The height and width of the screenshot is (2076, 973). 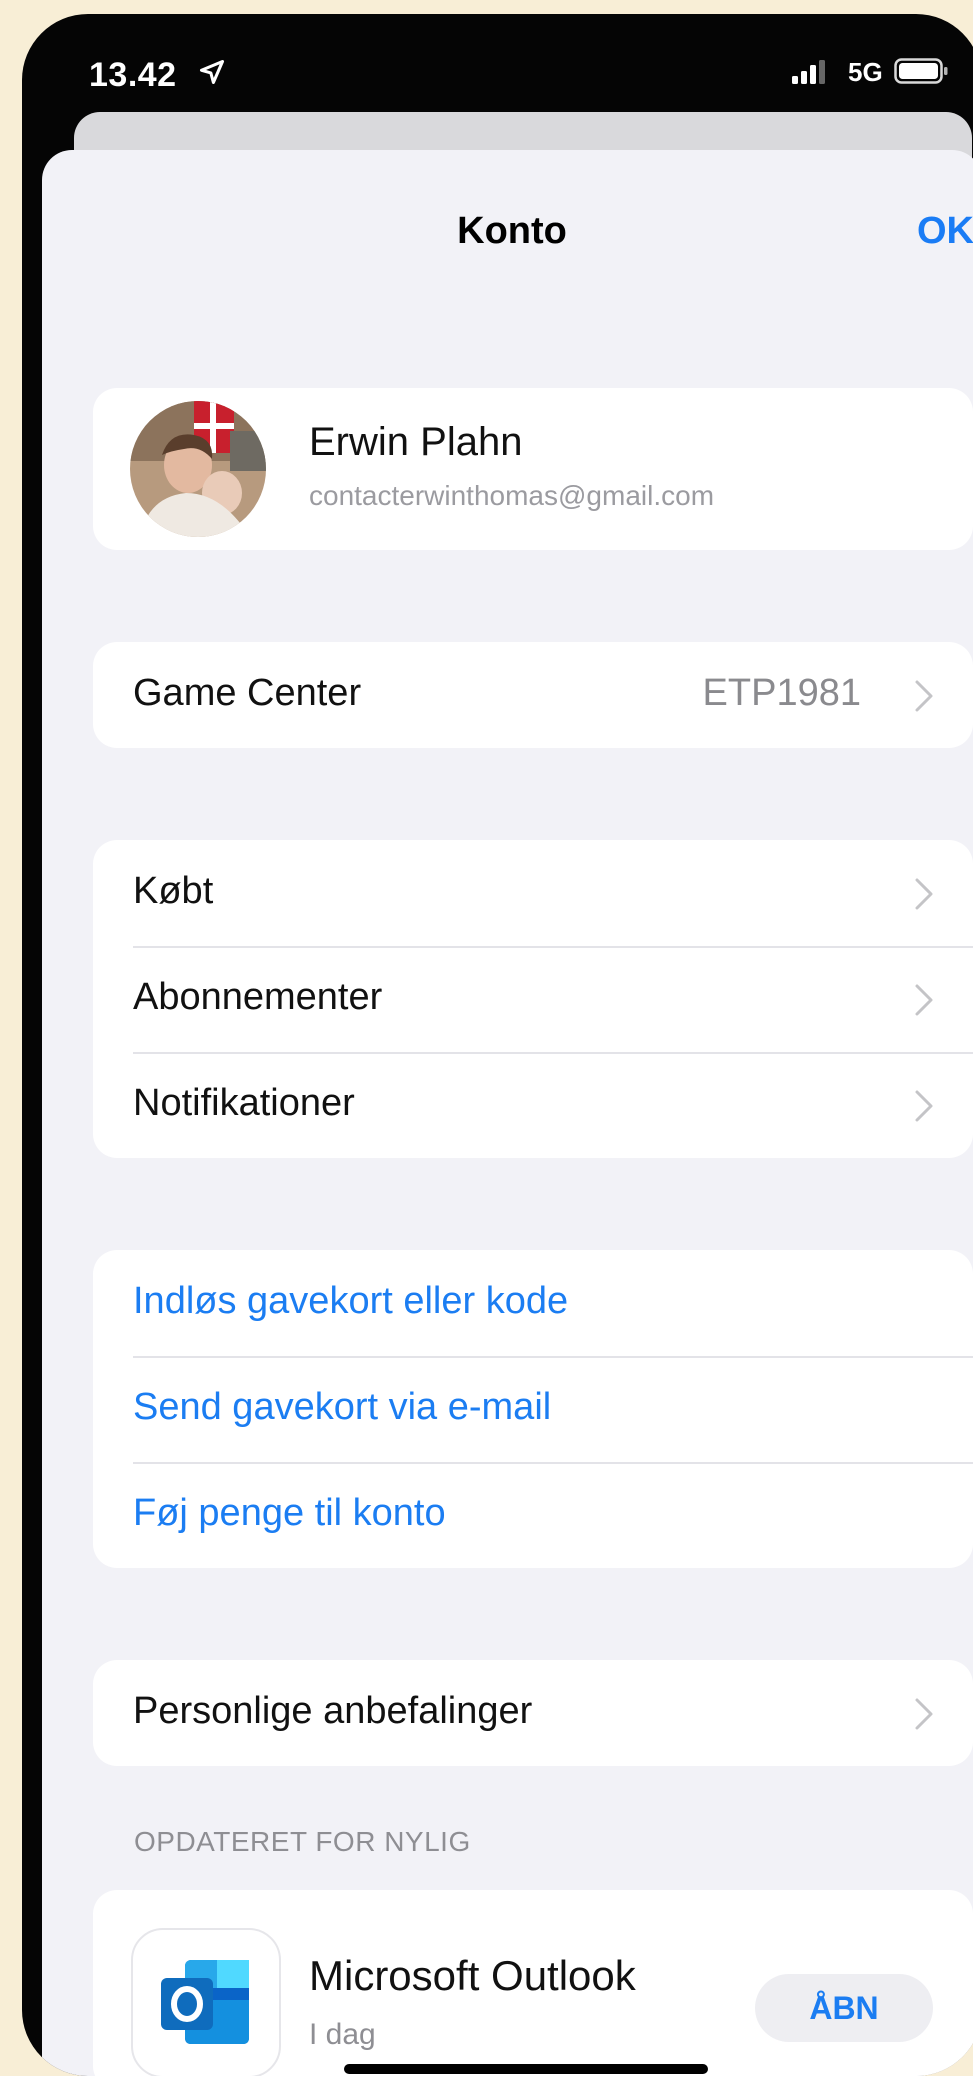 I want to click on home-indicator, so click(x=526, y=2069).